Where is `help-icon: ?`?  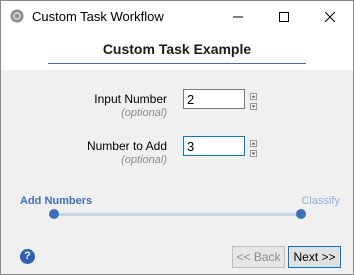
help-icon: ? is located at coordinates (27, 256).